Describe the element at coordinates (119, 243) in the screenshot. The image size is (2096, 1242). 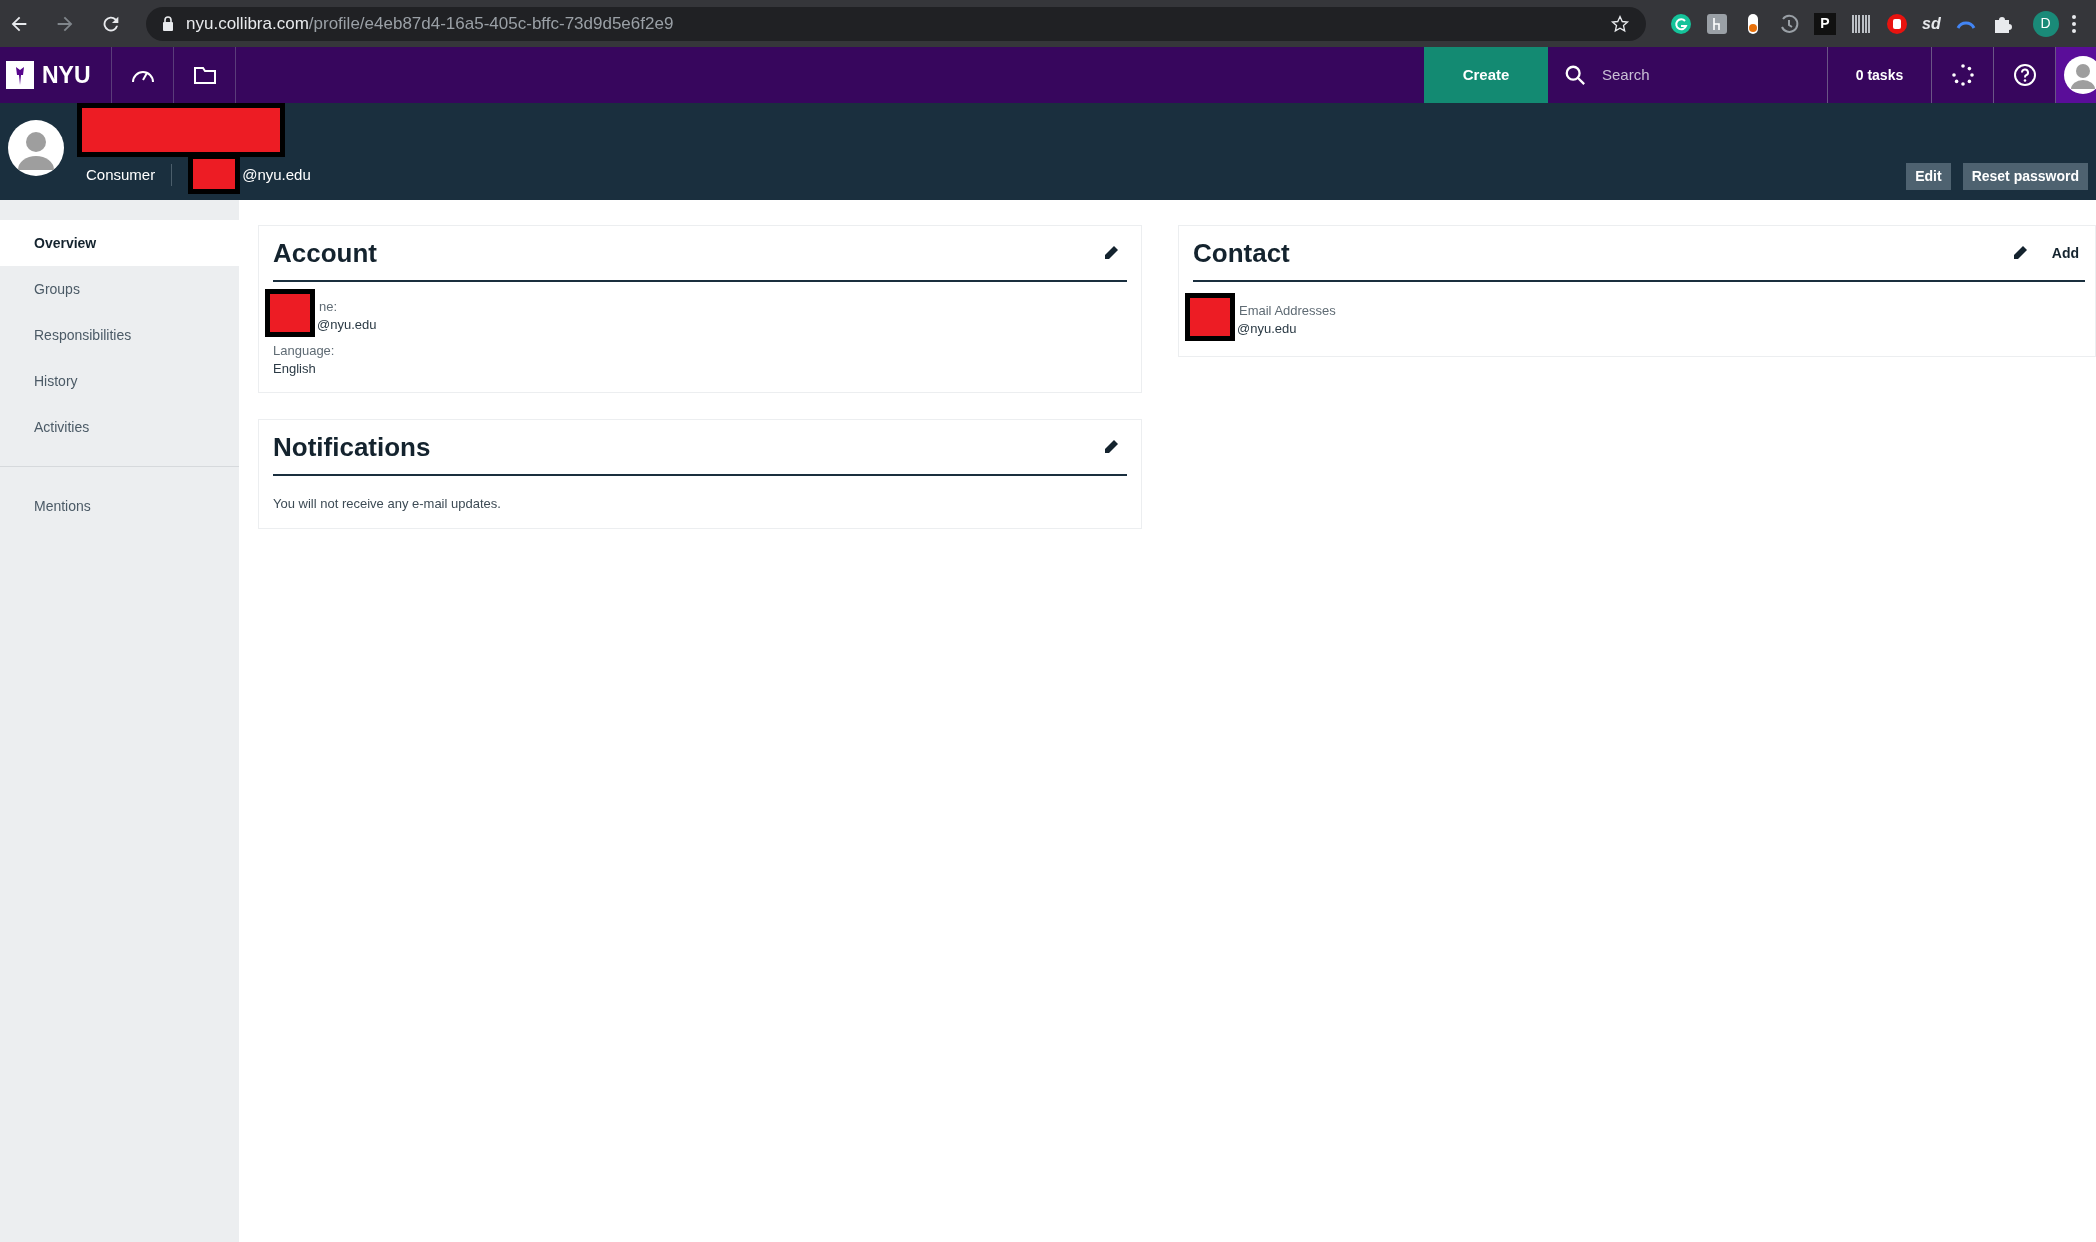
I see `sidebar-item: Overview` at that location.